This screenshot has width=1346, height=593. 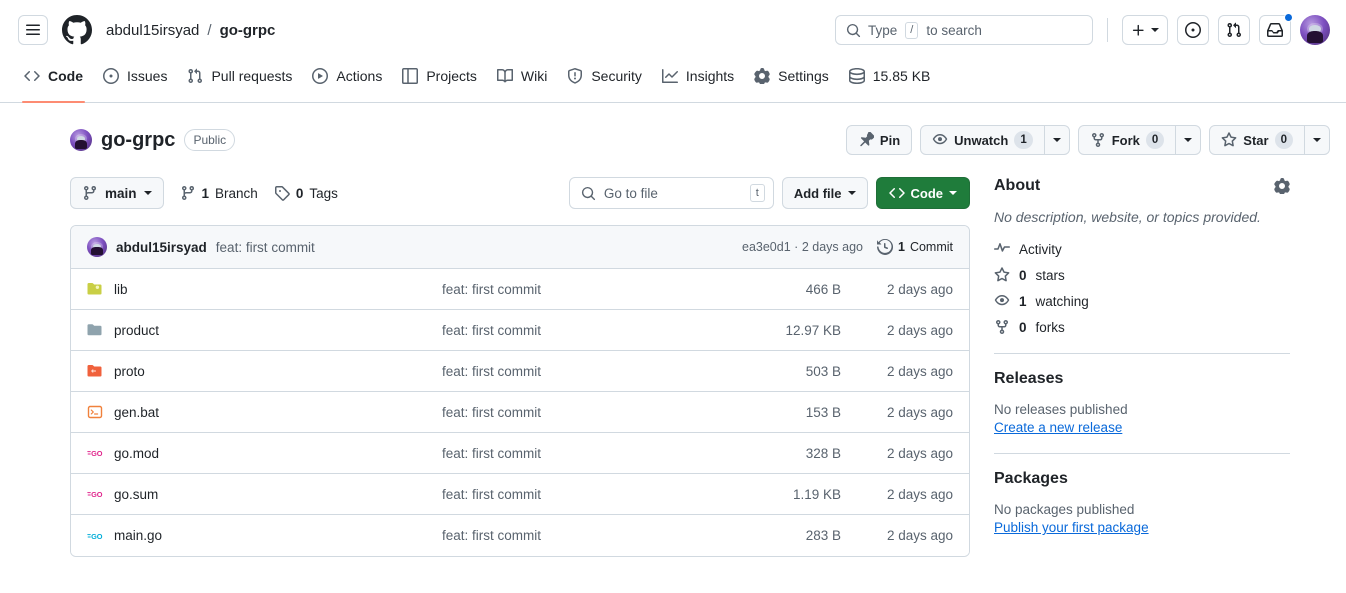 I want to click on fork-button: Fork 0, so click(x=1127, y=140).